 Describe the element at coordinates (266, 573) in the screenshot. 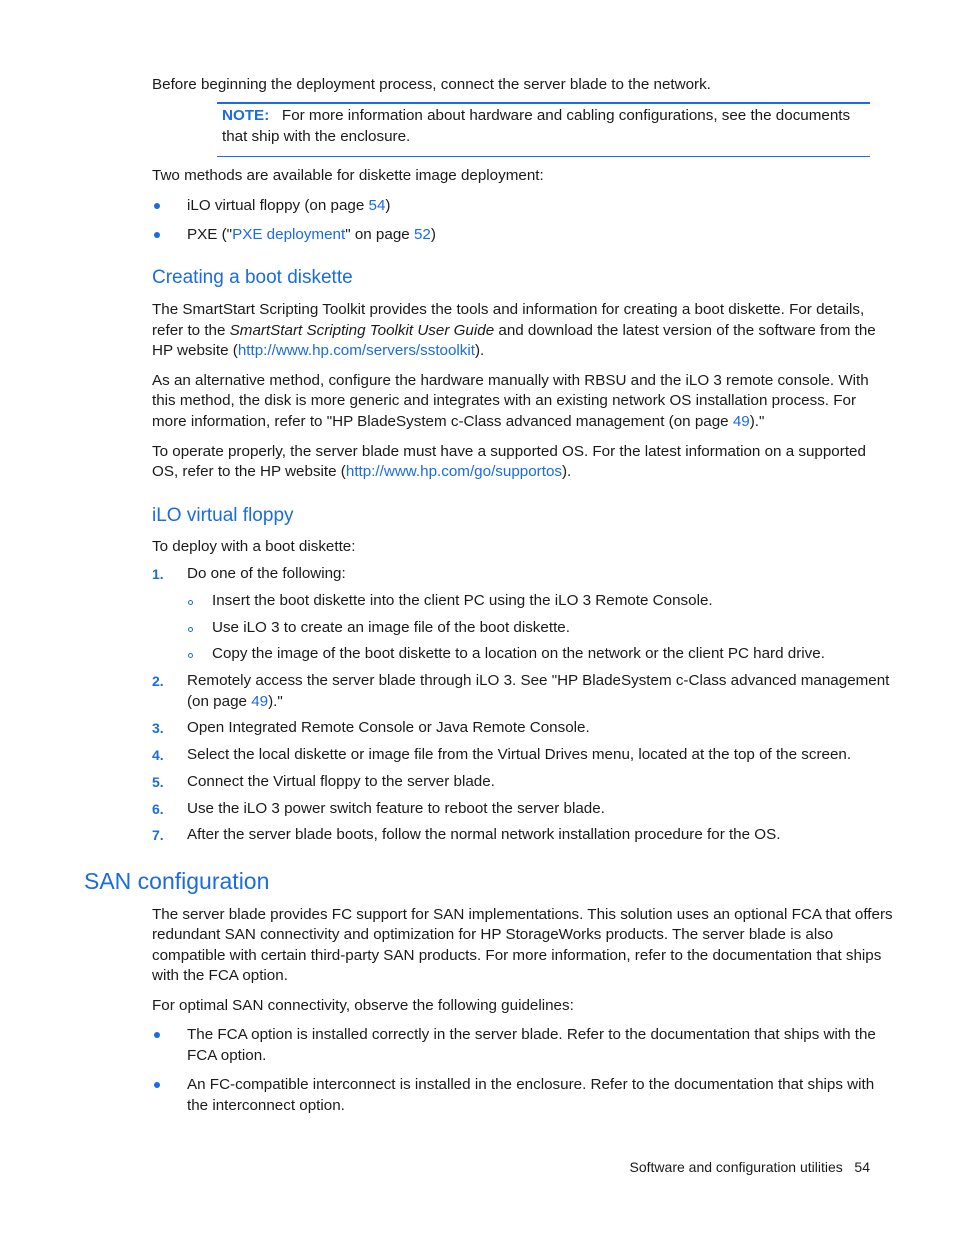

I see `step-1-text: Do one of the following:` at that location.